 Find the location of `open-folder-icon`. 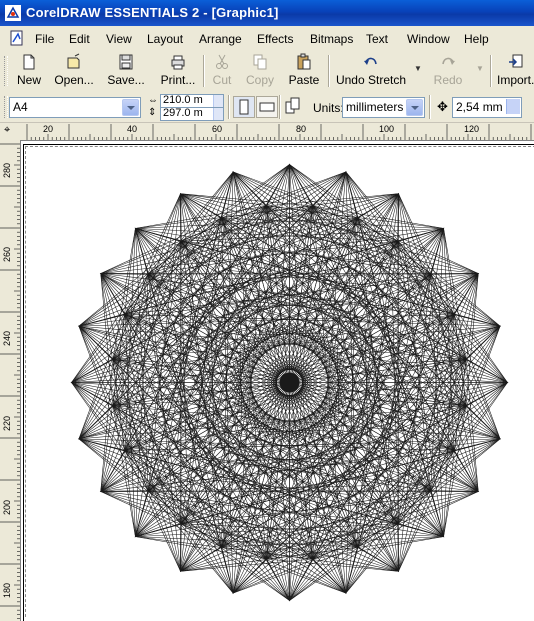

open-folder-icon is located at coordinates (73, 61).